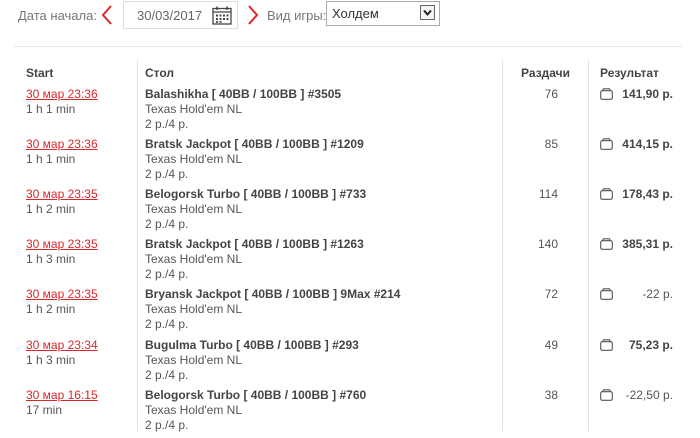  Describe the element at coordinates (253, 15) in the screenshot. I see `chevron-right-icon` at that location.